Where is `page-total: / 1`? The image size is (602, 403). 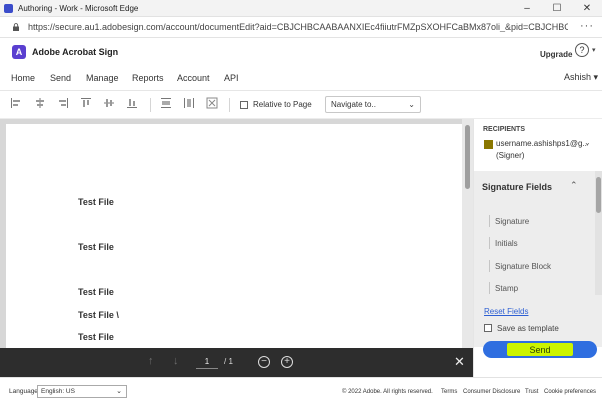
page-total: / 1 is located at coordinates (228, 361).